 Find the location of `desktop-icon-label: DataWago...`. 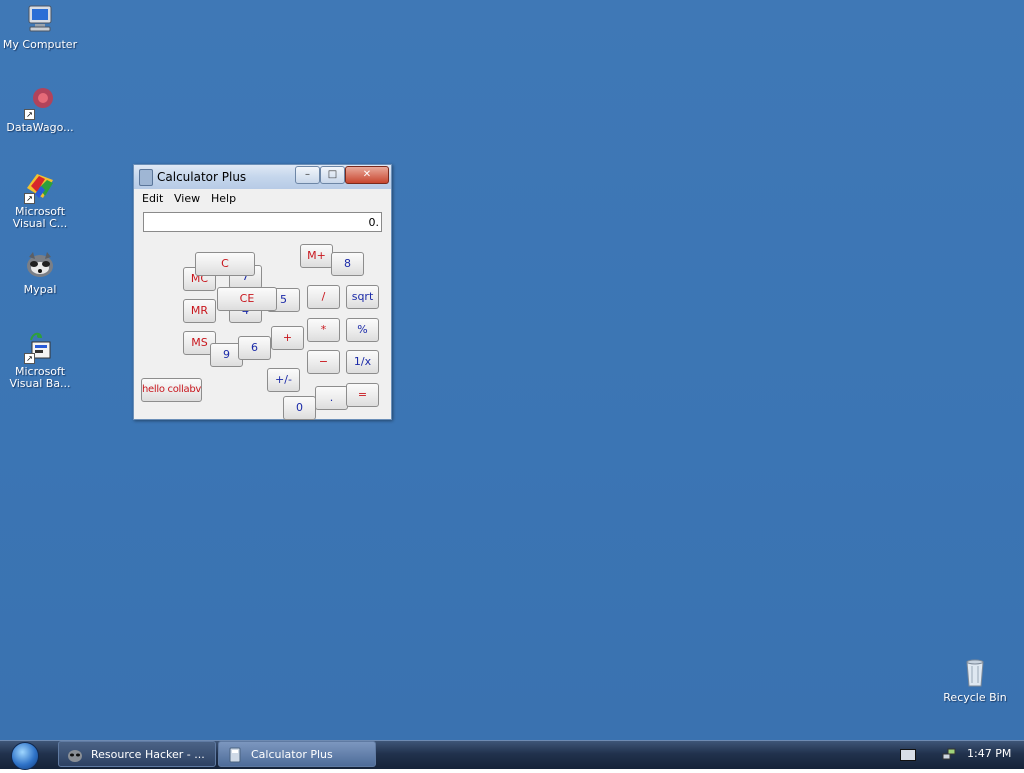

desktop-icon-label: DataWago... is located at coordinates (40, 127).